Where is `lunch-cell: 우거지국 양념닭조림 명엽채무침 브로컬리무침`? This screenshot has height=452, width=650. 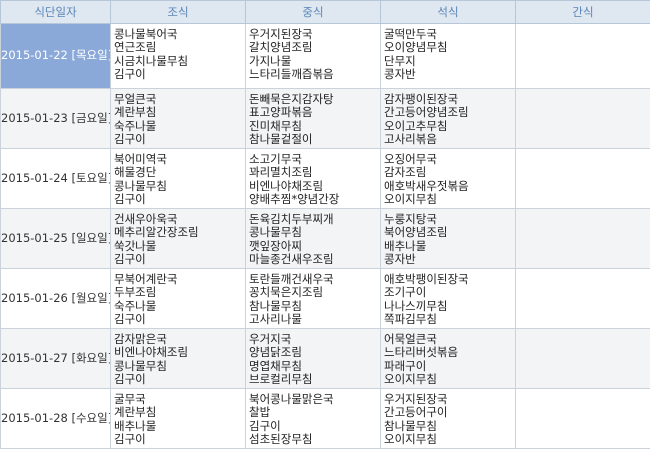 lunch-cell: 우거지국 양념닭조림 명엽채무침 브로컬리무침 is located at coordinates (313, 358).